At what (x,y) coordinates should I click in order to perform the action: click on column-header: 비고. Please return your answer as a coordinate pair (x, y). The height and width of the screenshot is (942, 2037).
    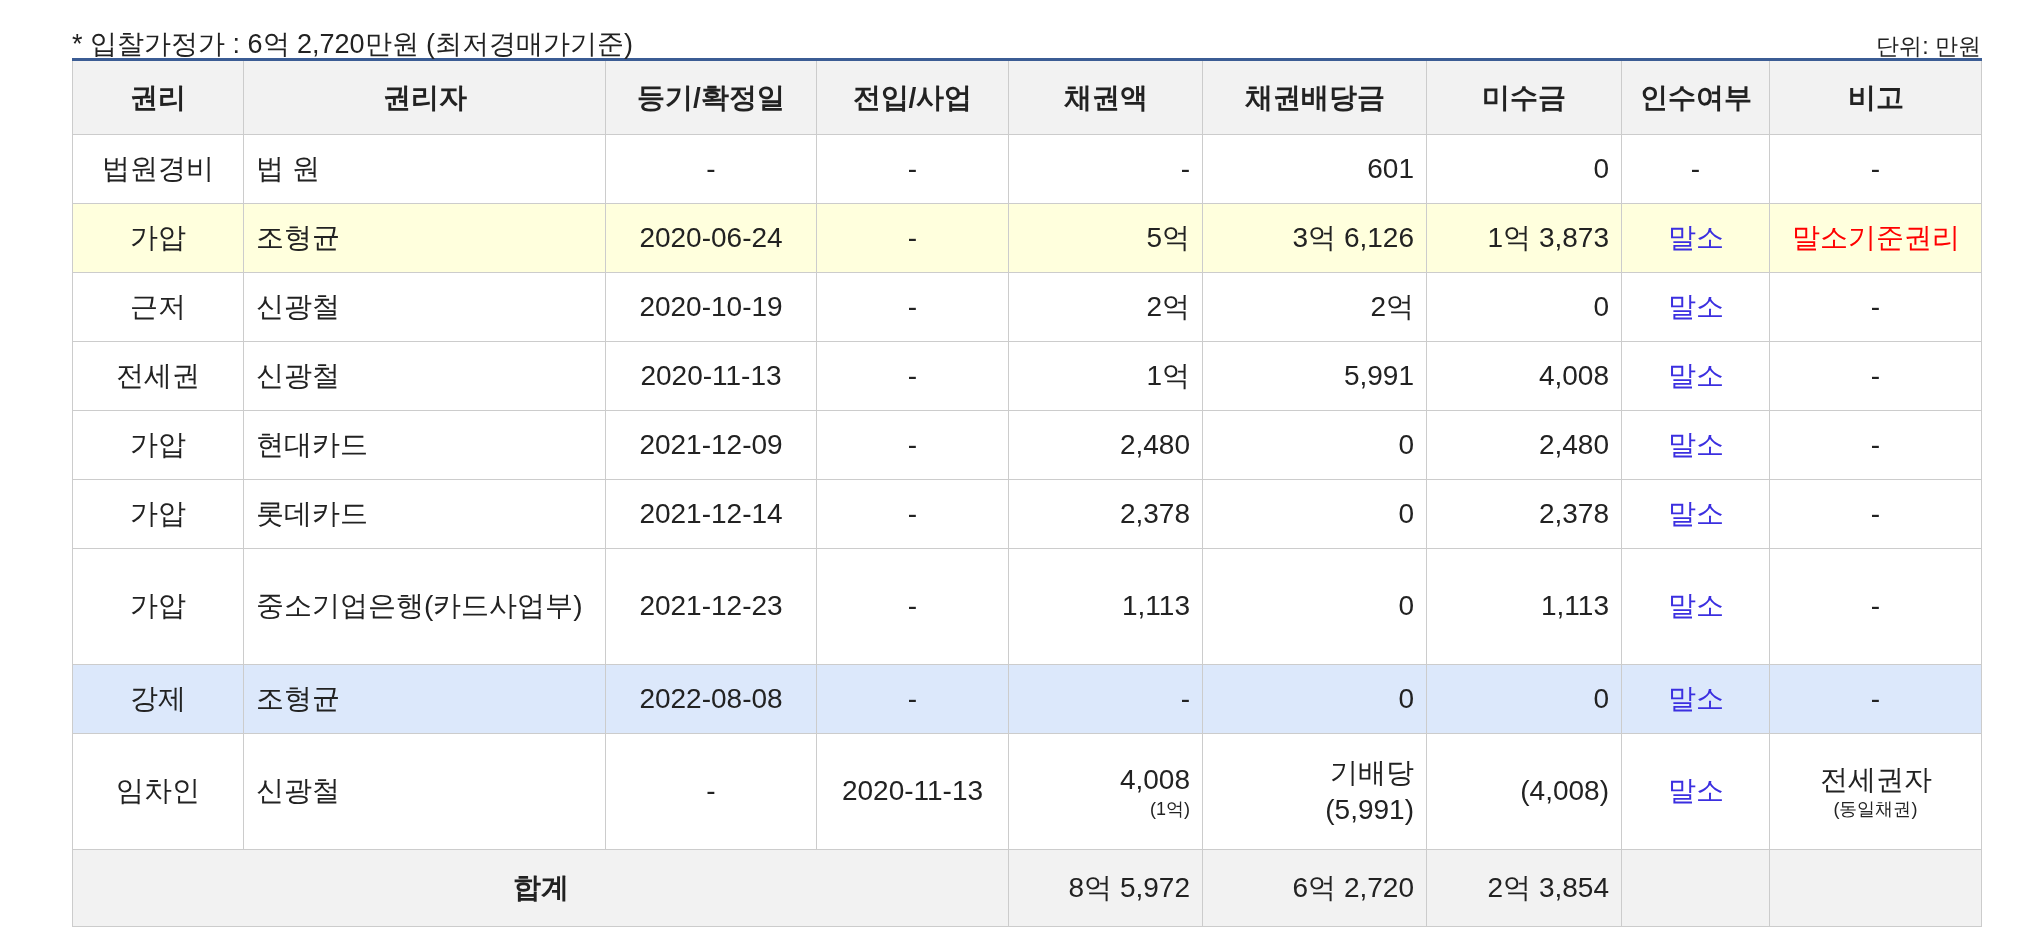
    Looking at the image, I should click on (1875, 97).